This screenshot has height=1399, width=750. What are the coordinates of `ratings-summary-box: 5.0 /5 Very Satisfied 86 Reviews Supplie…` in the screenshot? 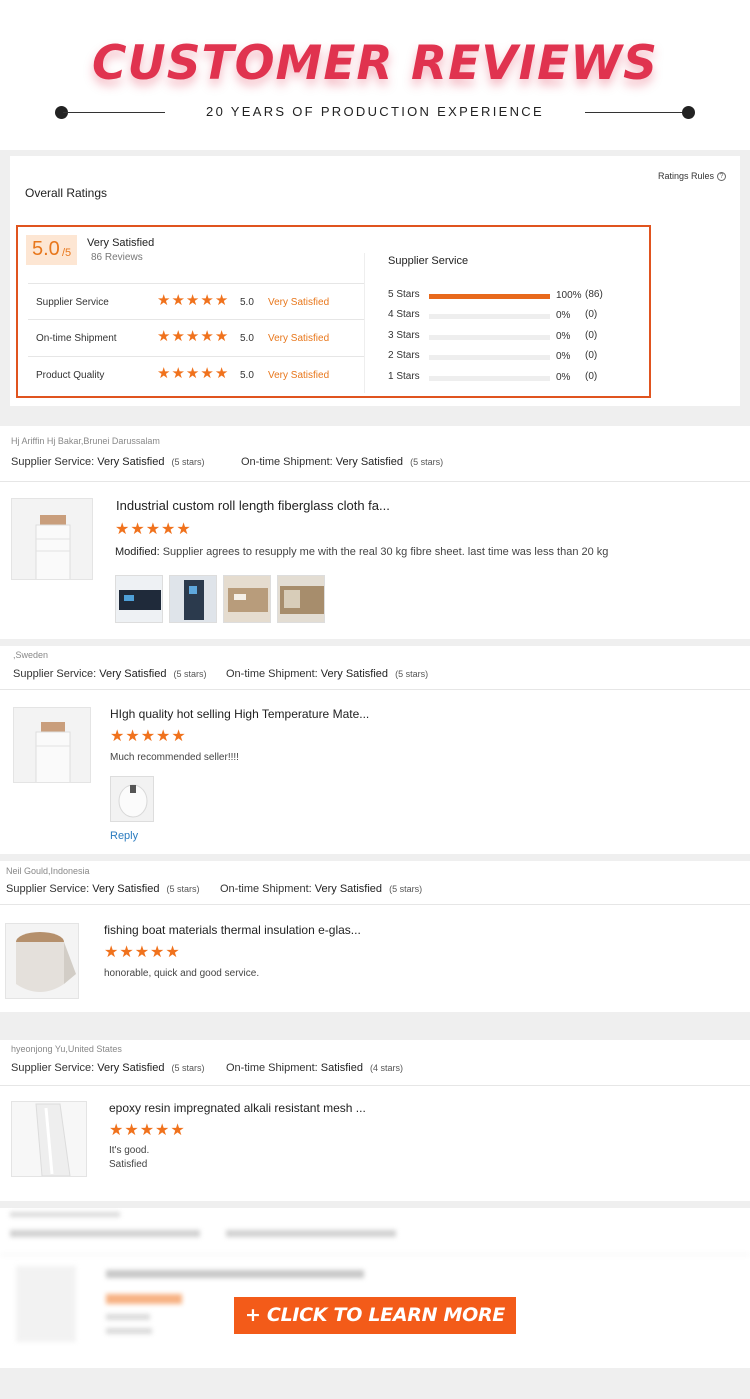 It's located at (333, 311).